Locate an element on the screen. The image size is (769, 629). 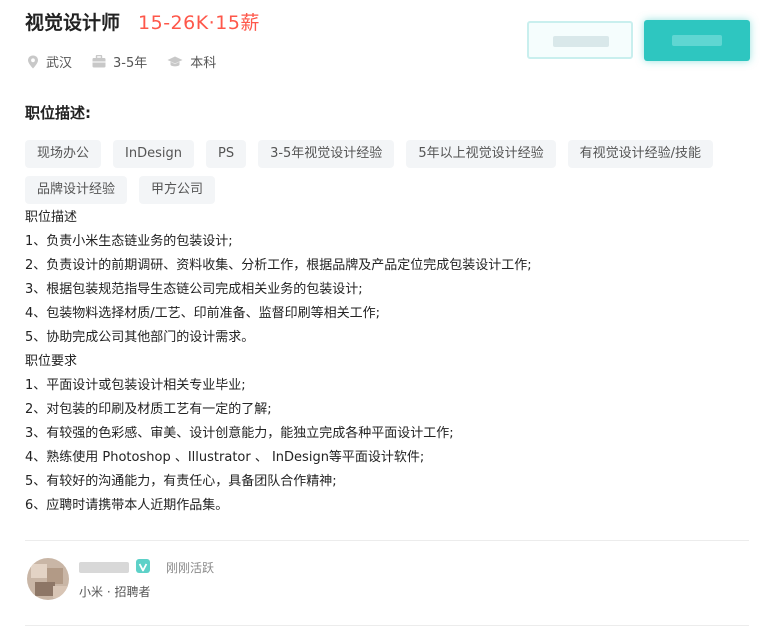
recruiter-avatar is located at coordinates (48, 579).